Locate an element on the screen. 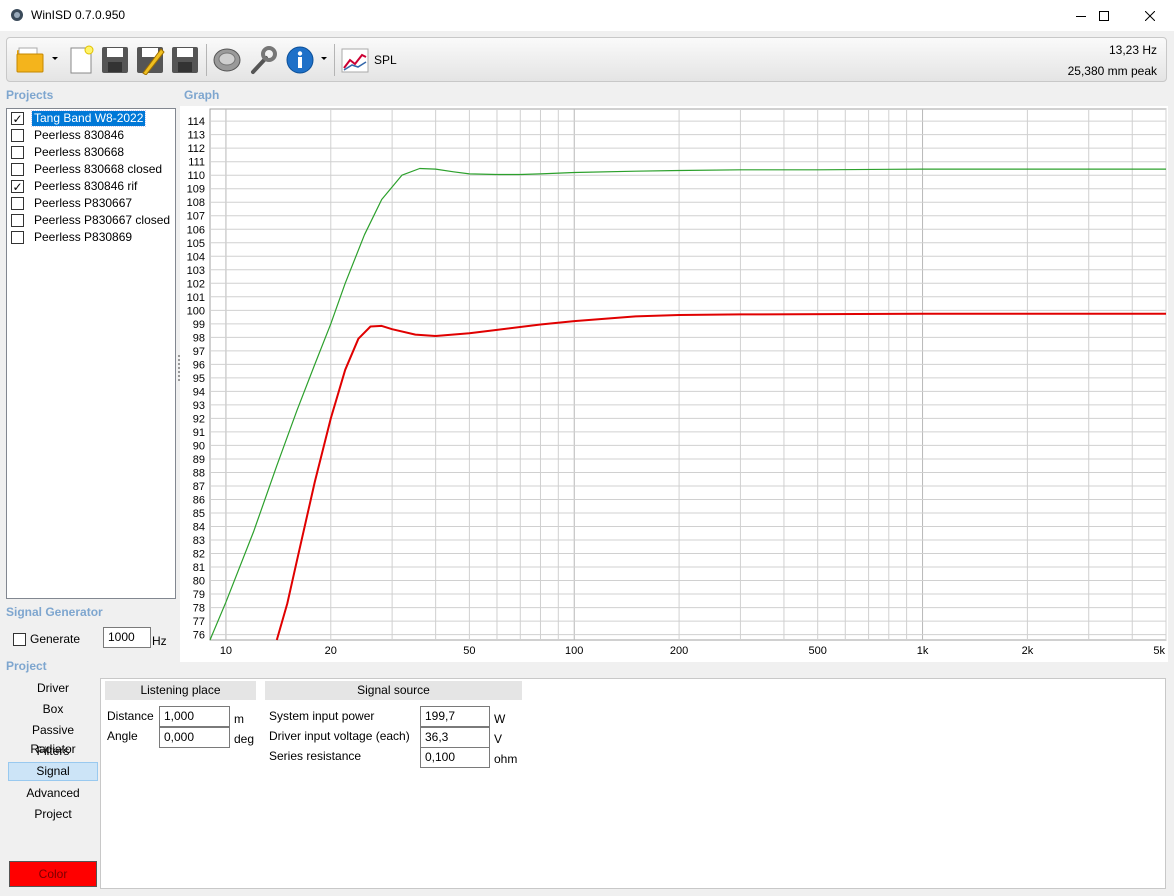 This screenshot has height=896, width=1174. nav-passive-radiator: Passive Radiator is located at coordinates (53, 738).